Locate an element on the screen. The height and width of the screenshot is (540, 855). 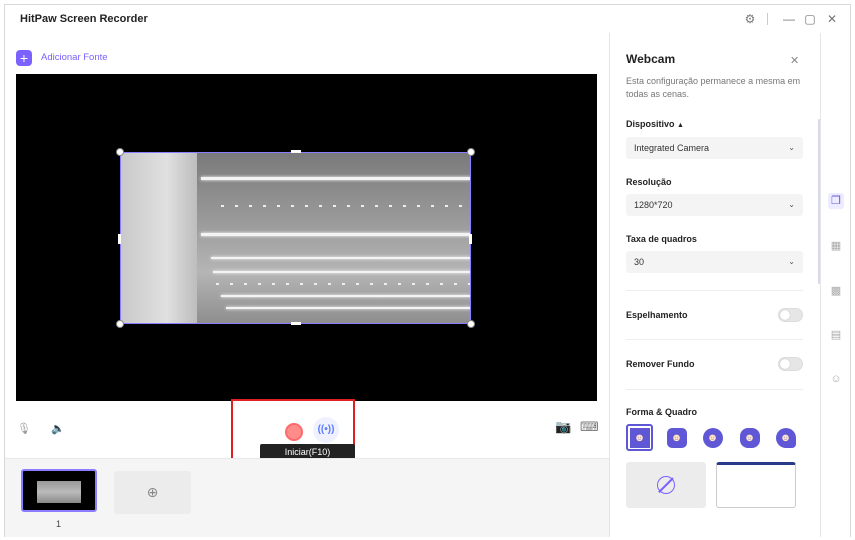
resolution-label: Resolução is located at coordinates (649, 182).